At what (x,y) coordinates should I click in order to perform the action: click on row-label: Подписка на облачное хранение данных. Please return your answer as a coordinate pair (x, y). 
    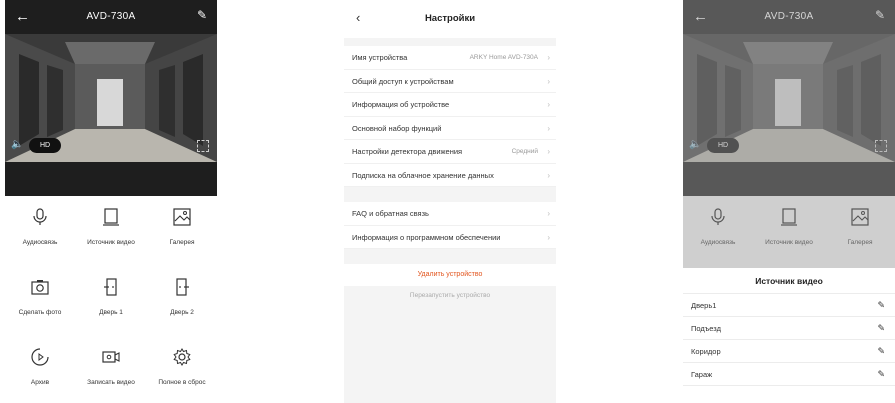
    Looking at the image, I should click on (423, 175).